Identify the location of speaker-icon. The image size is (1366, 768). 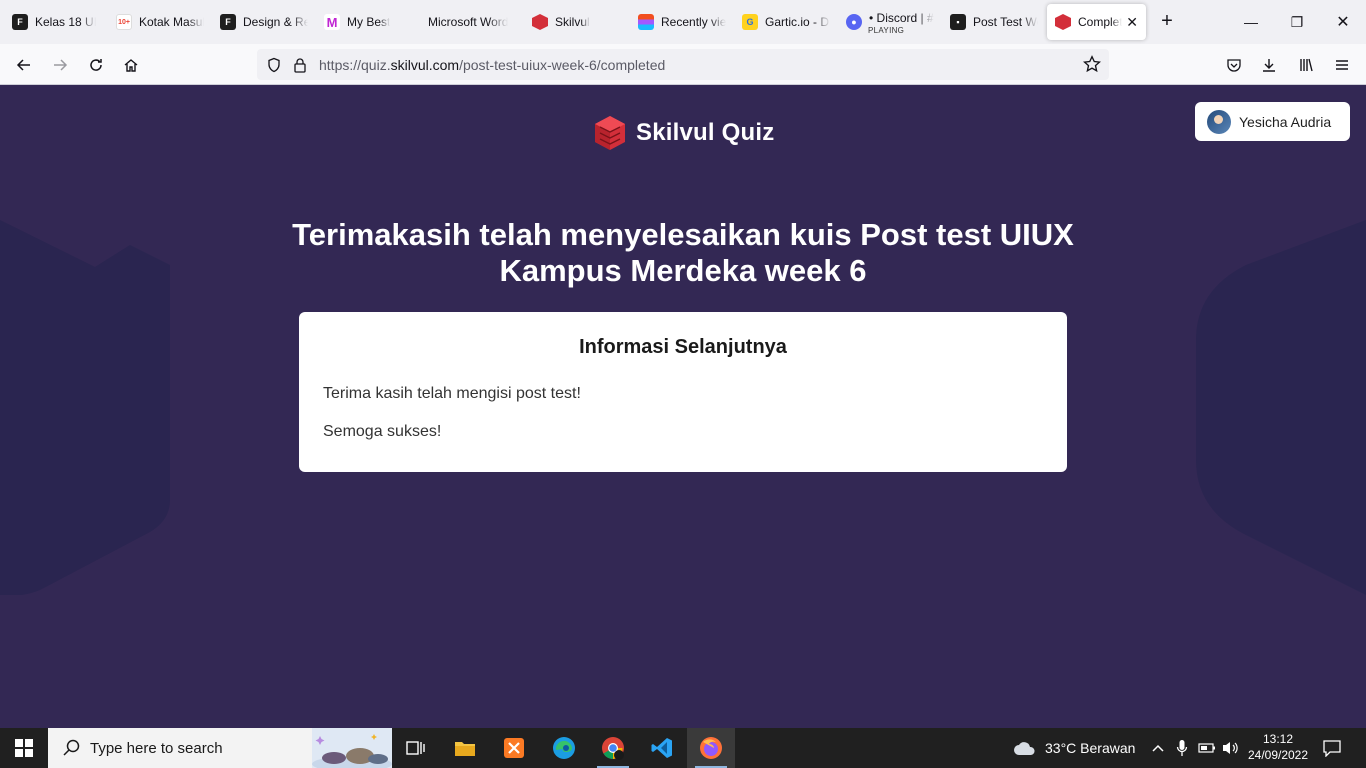
(1230, 748).